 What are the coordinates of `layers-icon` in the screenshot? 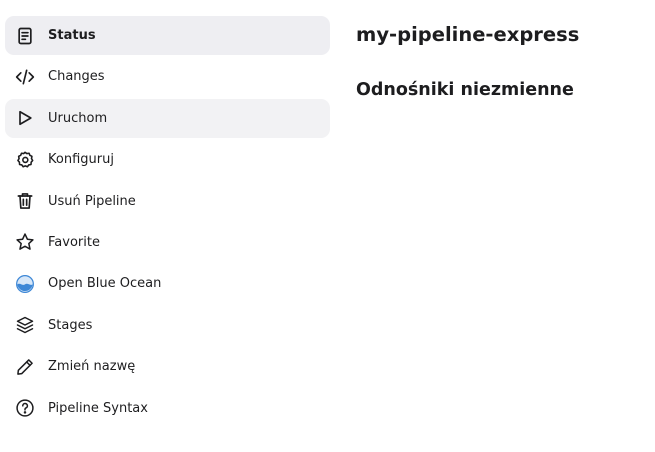 It's located at (25, 325).